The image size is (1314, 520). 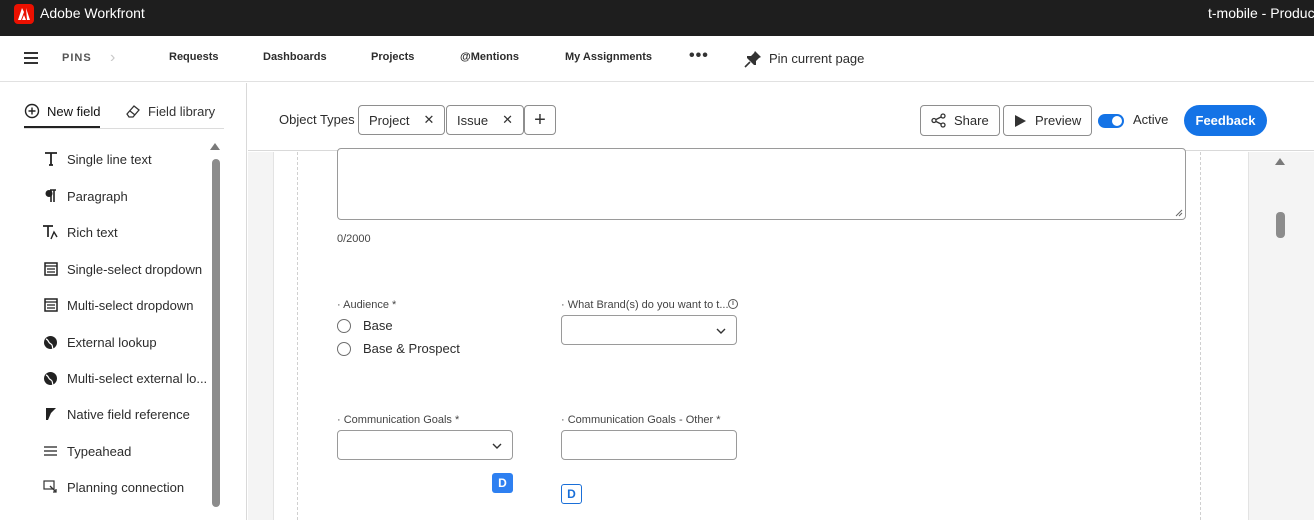 I want to click on play-icon, so click(x=1020, y=120).